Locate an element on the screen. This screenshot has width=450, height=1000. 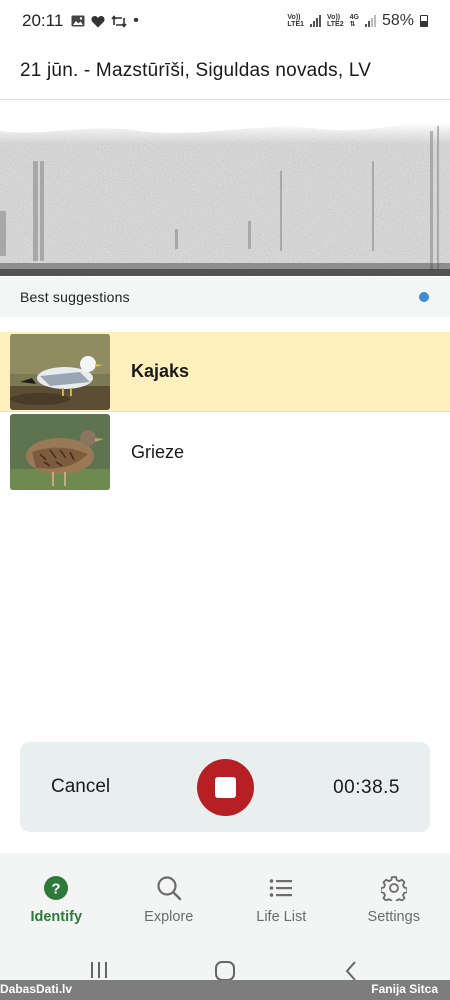
network-4g: 4G ⇅ is located at coordinates (354, 21).